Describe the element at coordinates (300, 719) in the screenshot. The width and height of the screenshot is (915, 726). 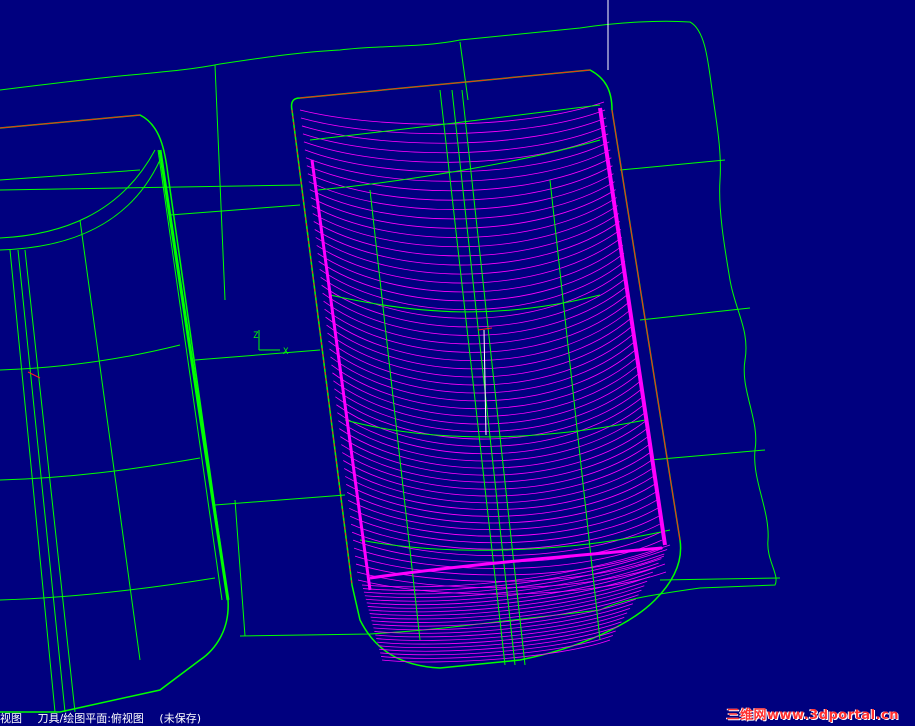
I see `status-bar: 视图 刀具/绘图平面:俯视图 (未保存)` at that location.